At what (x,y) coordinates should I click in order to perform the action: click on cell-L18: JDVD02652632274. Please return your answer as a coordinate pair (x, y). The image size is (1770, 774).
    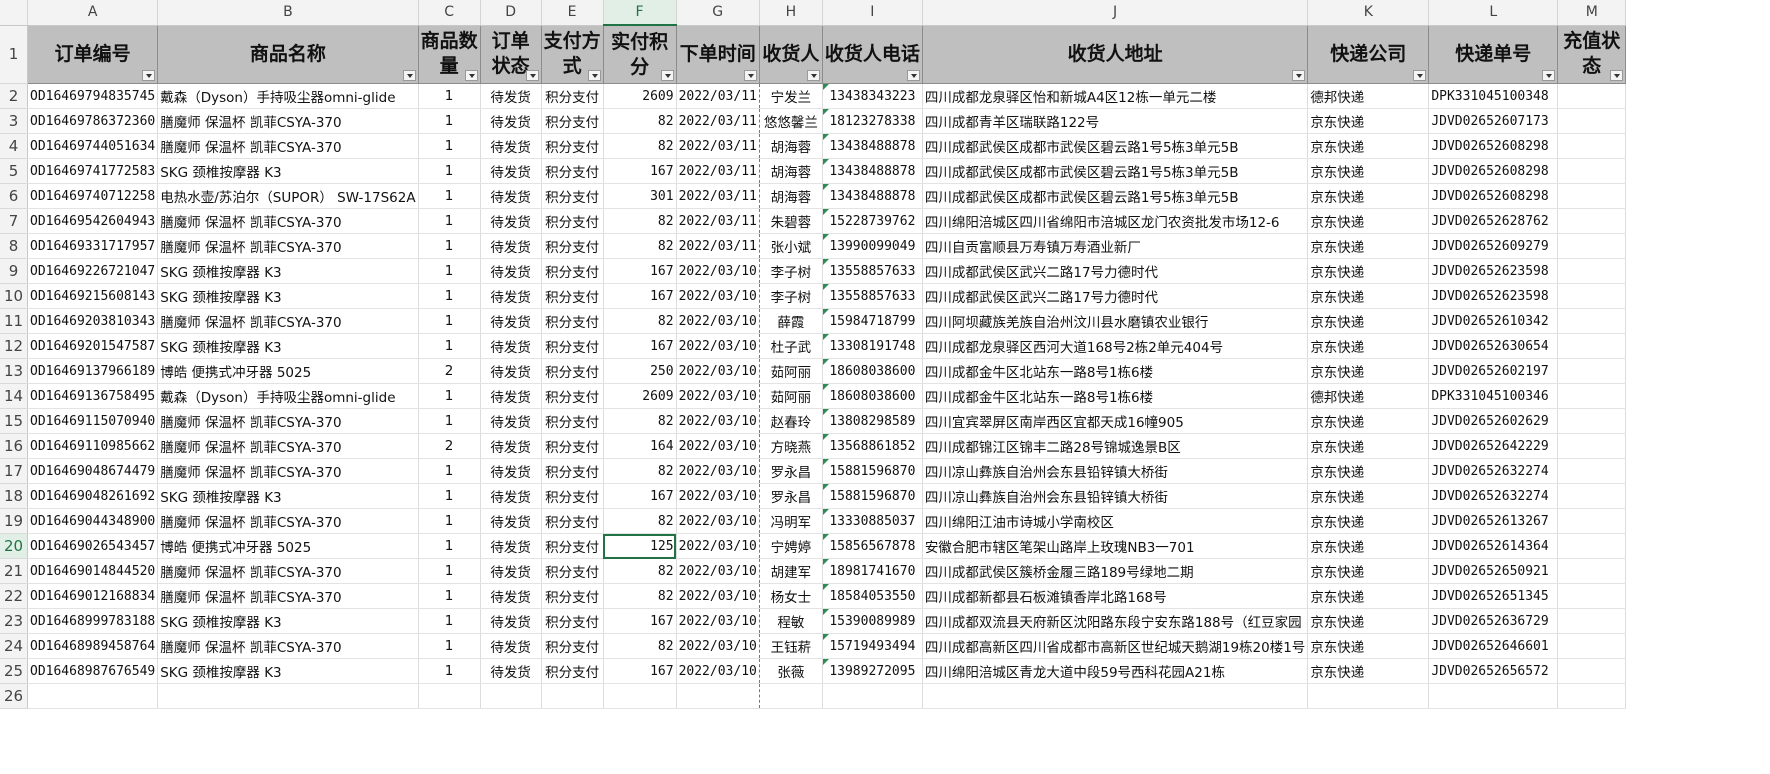
    Looking at the image, I should click on (1493, 496).